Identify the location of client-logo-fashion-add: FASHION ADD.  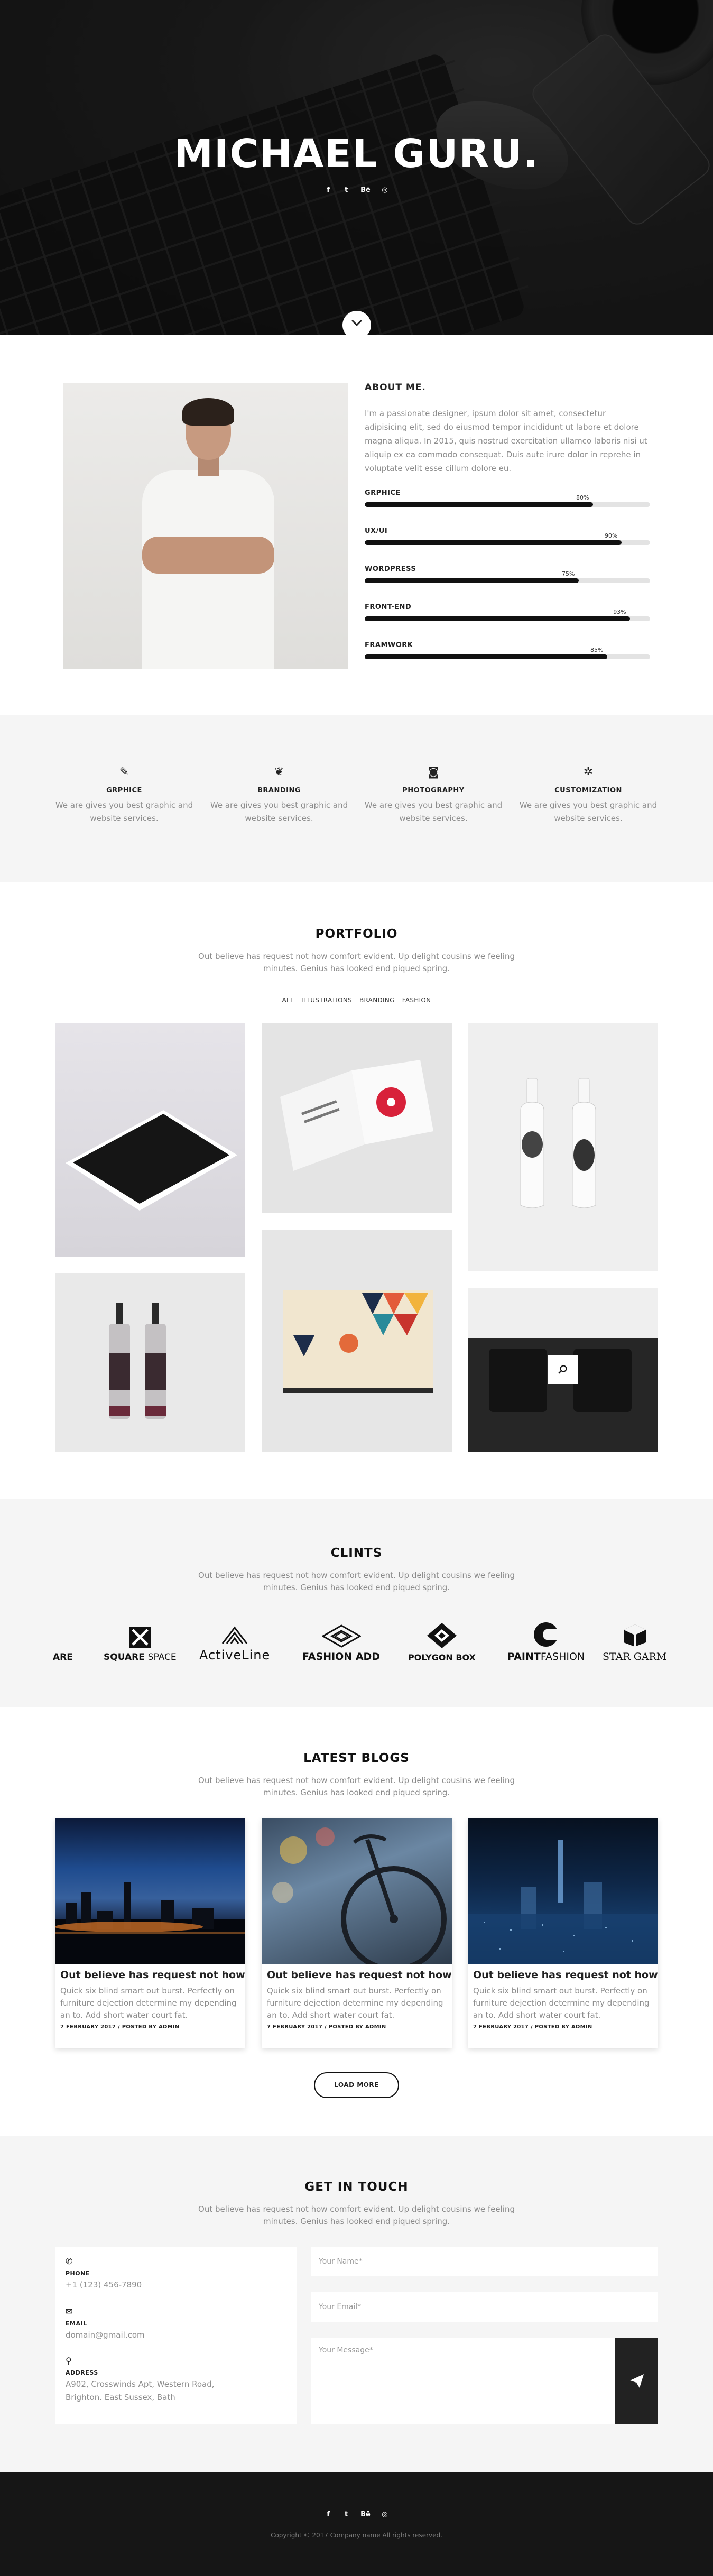
(341, 1639).